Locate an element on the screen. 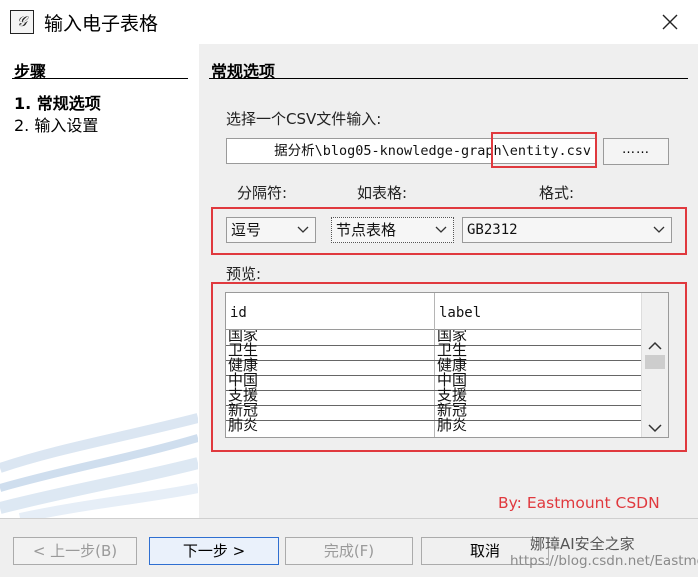  column-header-id: id is located at coordinates (236, 311).